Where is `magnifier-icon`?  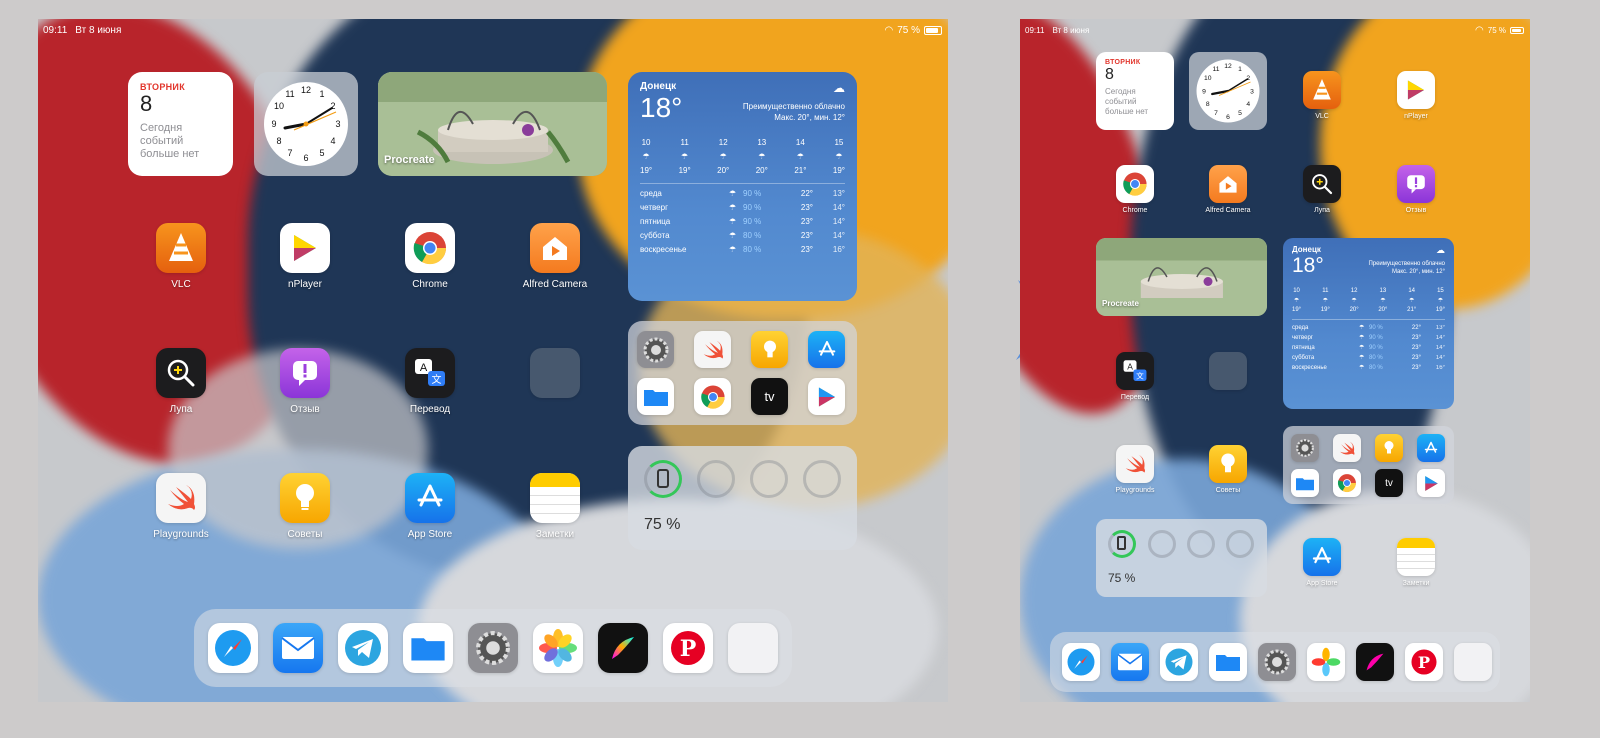 magnifier-icon is located at coordinates (1322, 184).